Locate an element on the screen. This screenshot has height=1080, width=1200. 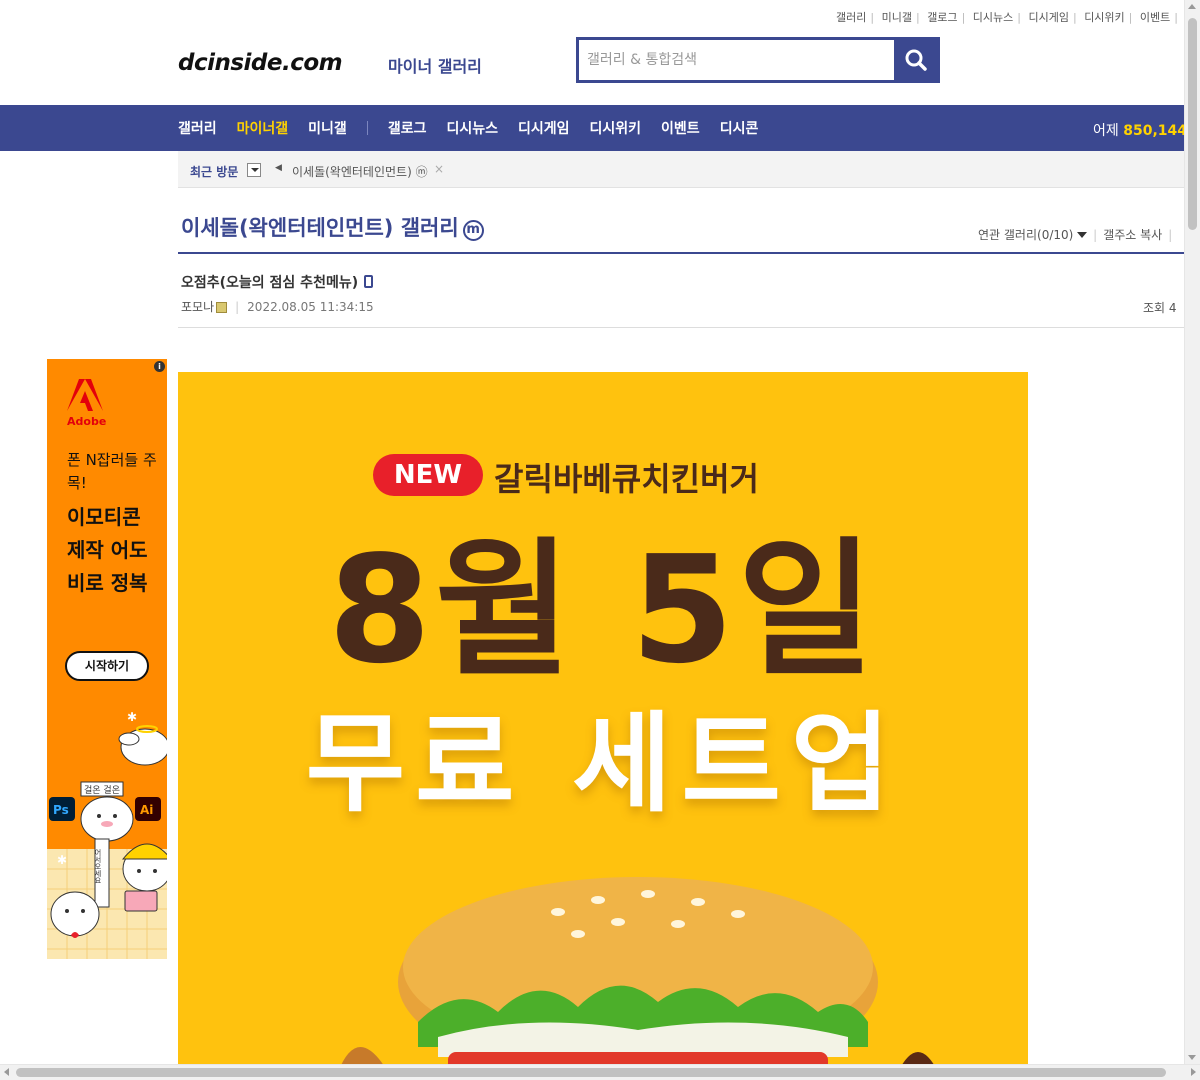
recent-visit-item: 이세돌(왁엔터테인먼트) ⓜ is located at coordinates (360, 171).